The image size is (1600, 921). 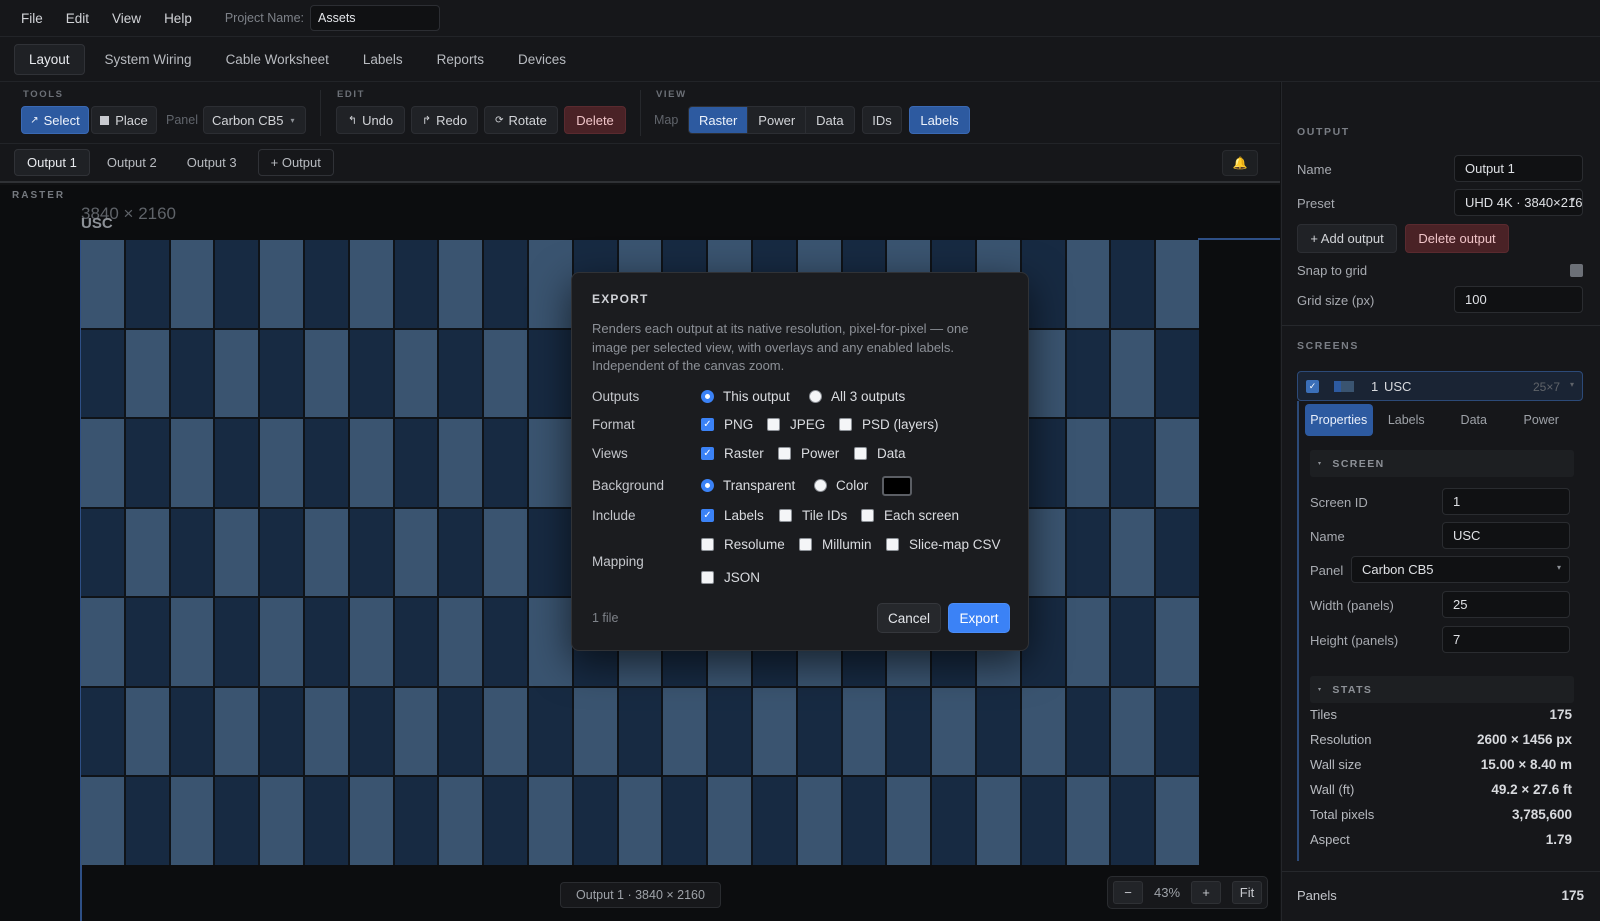 What do you see at coordinates (1518, 299) in the screenshot?
I see `grid-size-input: 100` at bounding box center [1518, 299].